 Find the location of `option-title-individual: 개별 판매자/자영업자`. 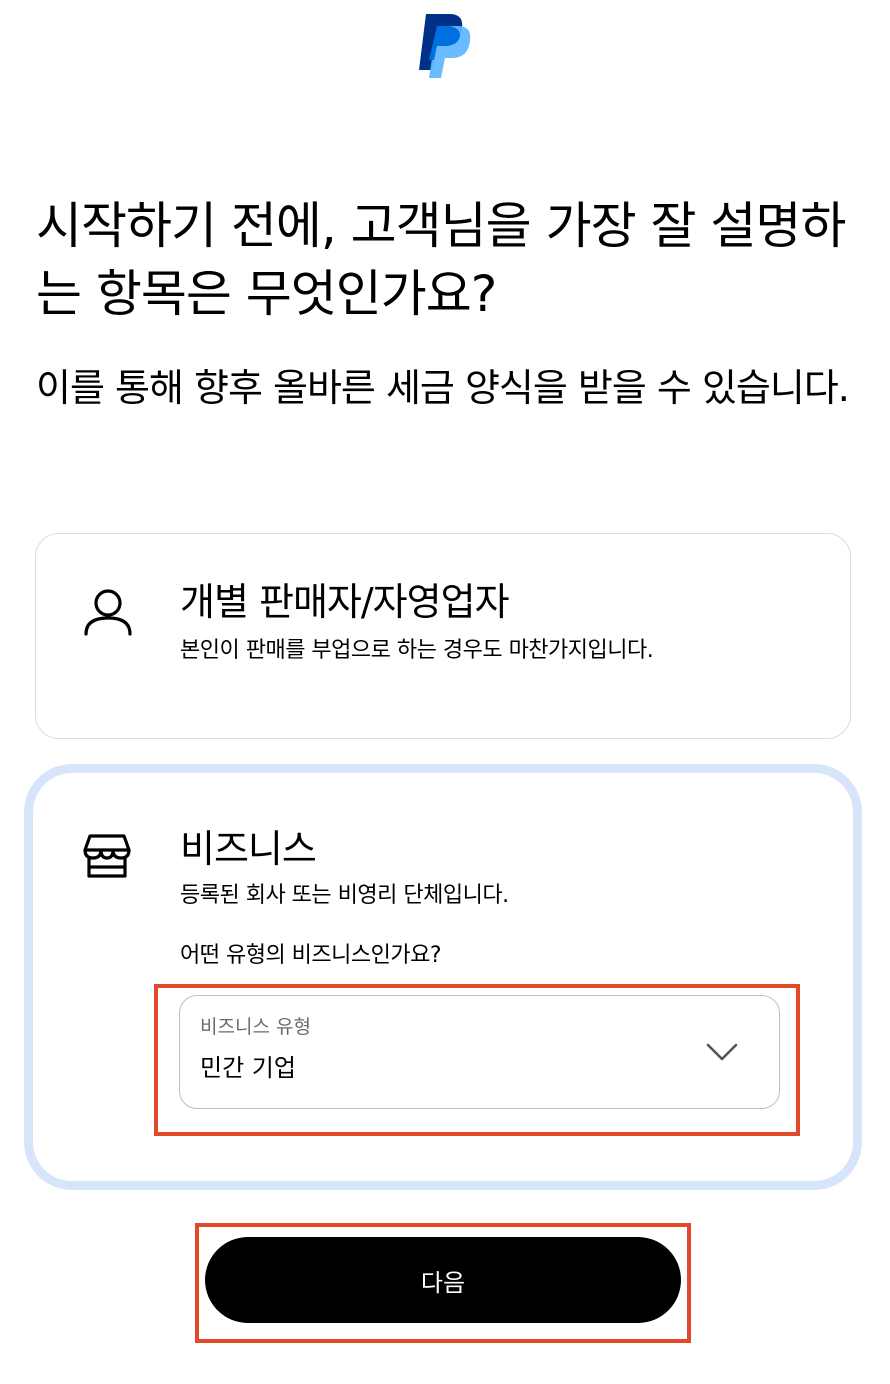

option-title-individual: 개별 판매자/자영업자 is located at coordinates (345, 602).